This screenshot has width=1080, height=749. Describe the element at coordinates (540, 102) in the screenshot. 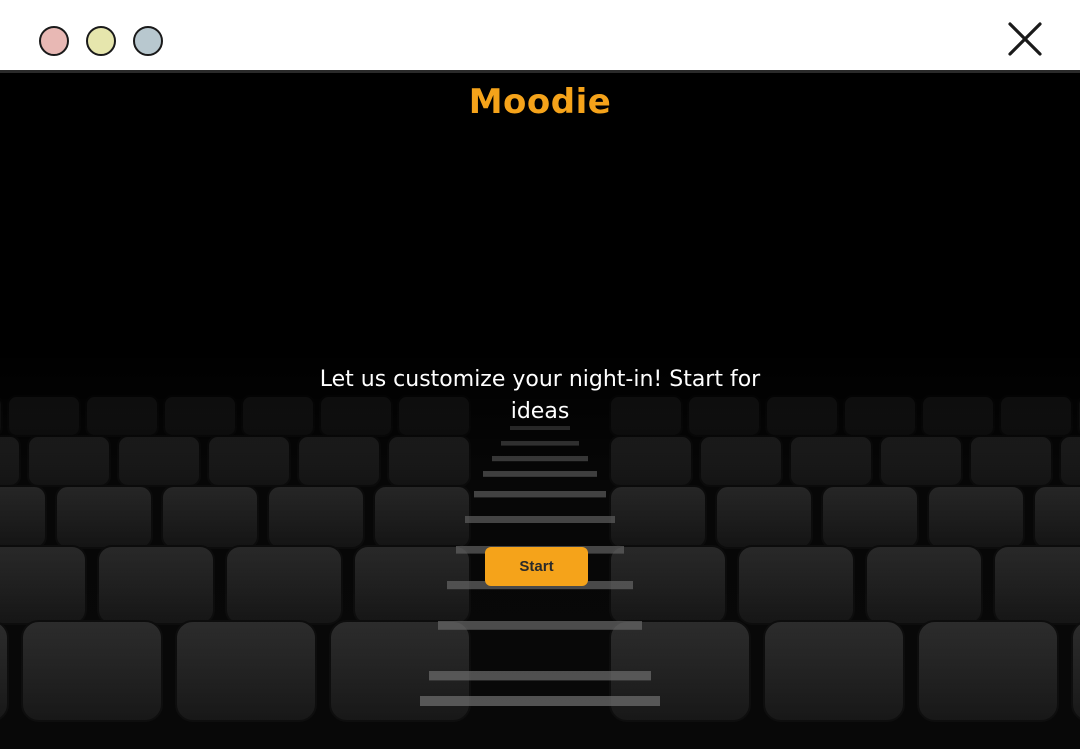

I see `app-title: Moodie` at that location.